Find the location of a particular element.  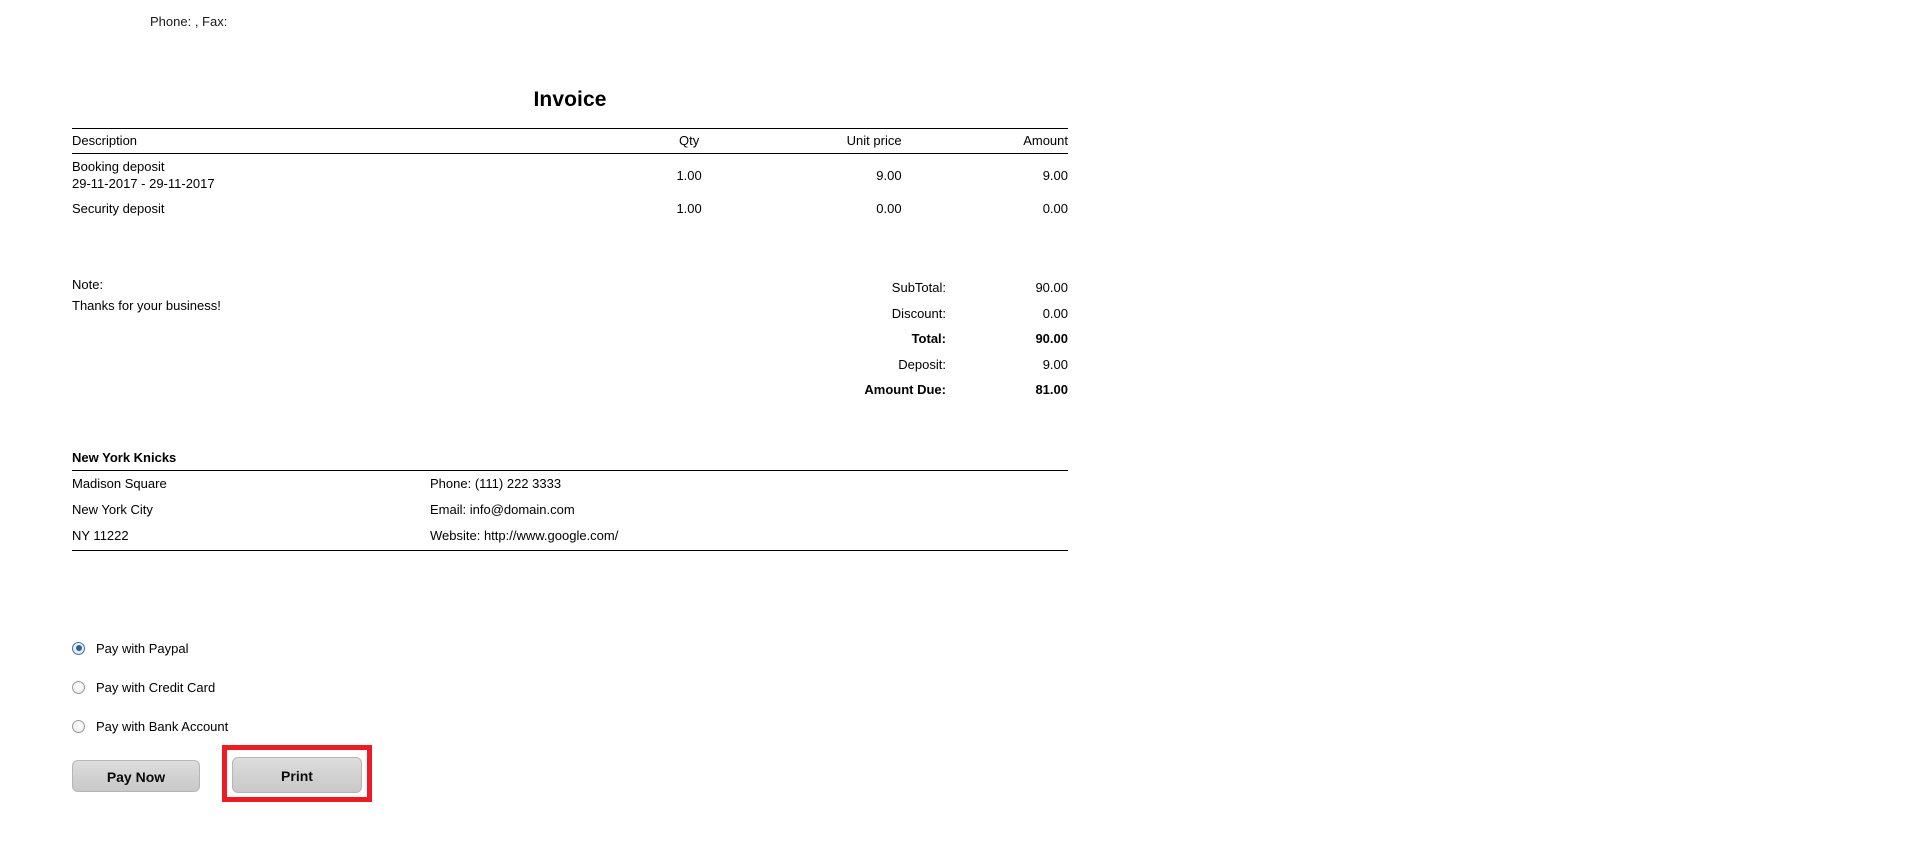

payment-option-credit-card: Pay with Credit Card is located at coordinates (150, 687).